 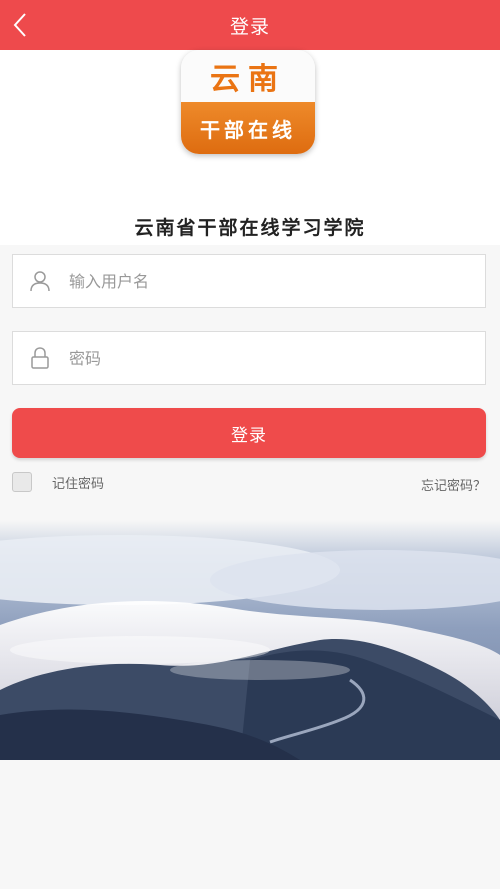 What do you see at coordinates (276, 281) in the screenshot?
I see `username-input` at bounding box center [276, 281].